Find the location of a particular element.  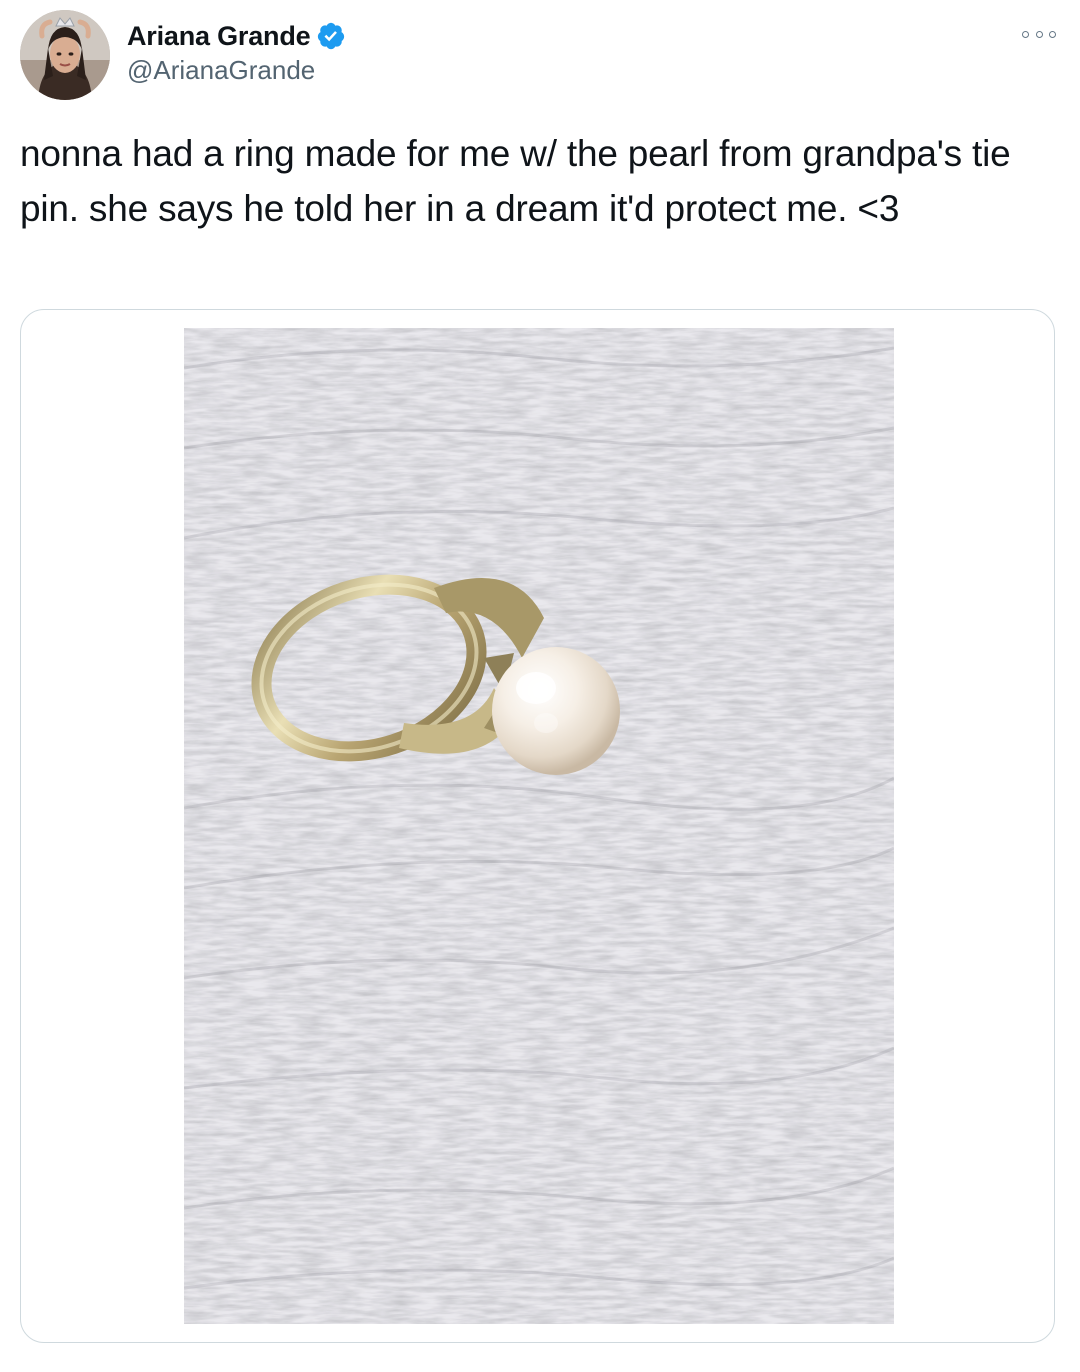

profile-photo-icon is located at coordinates (65, 55).